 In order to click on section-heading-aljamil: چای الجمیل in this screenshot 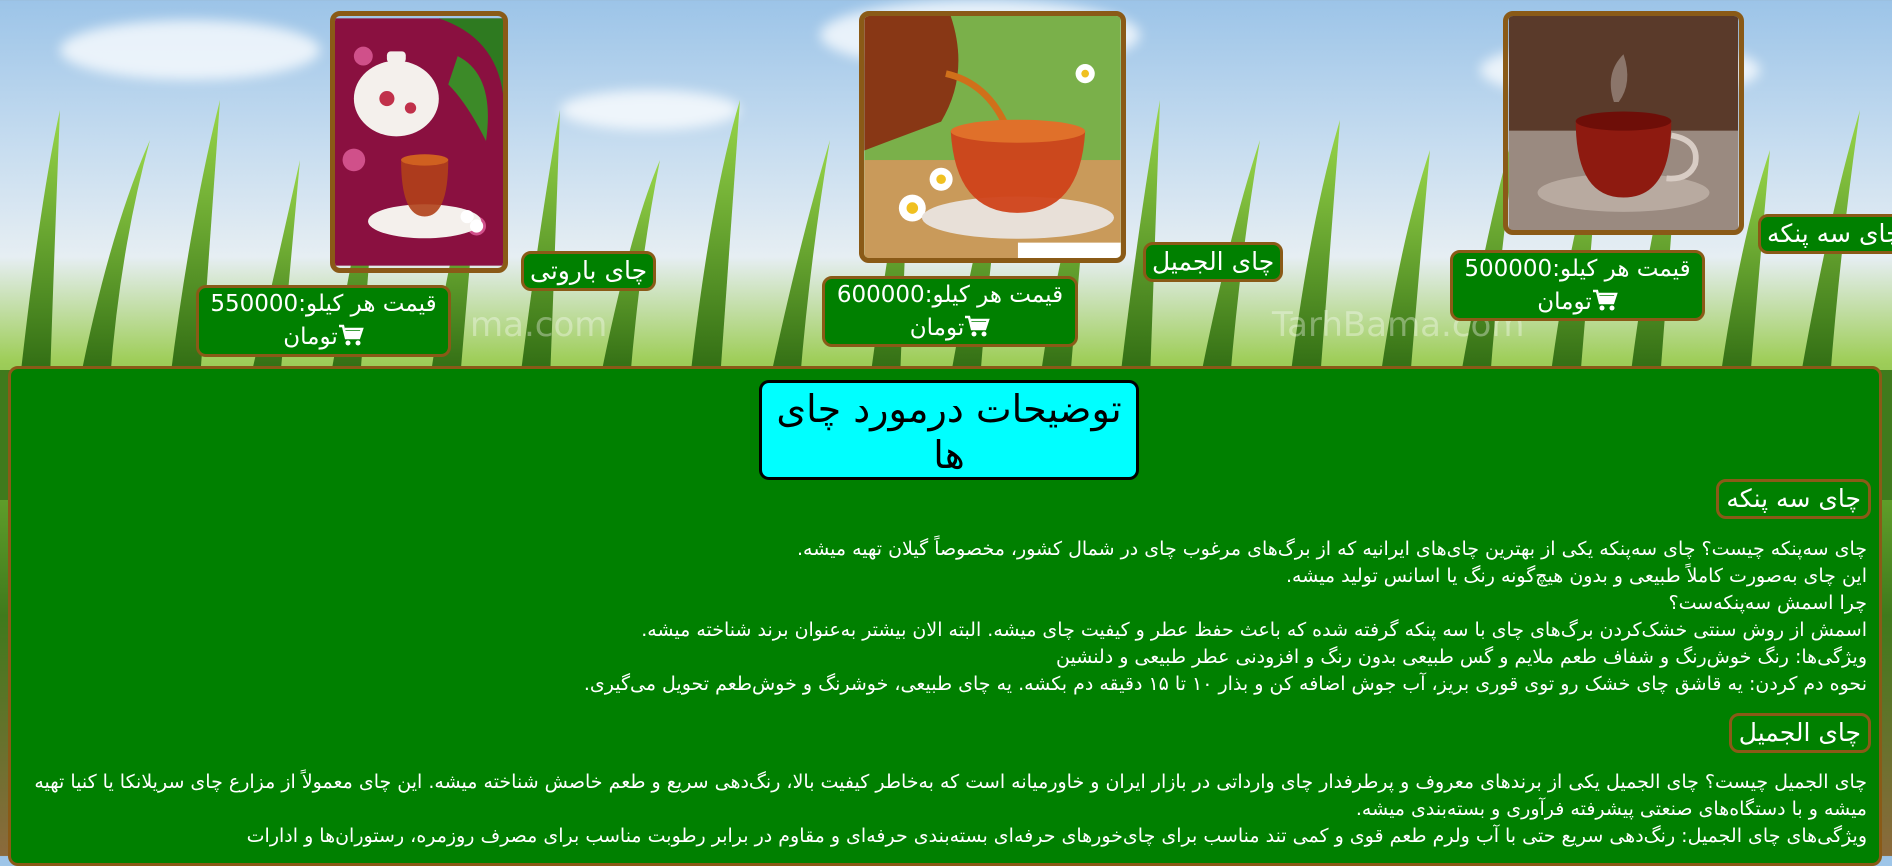, I will do `click(1799, 733)`.